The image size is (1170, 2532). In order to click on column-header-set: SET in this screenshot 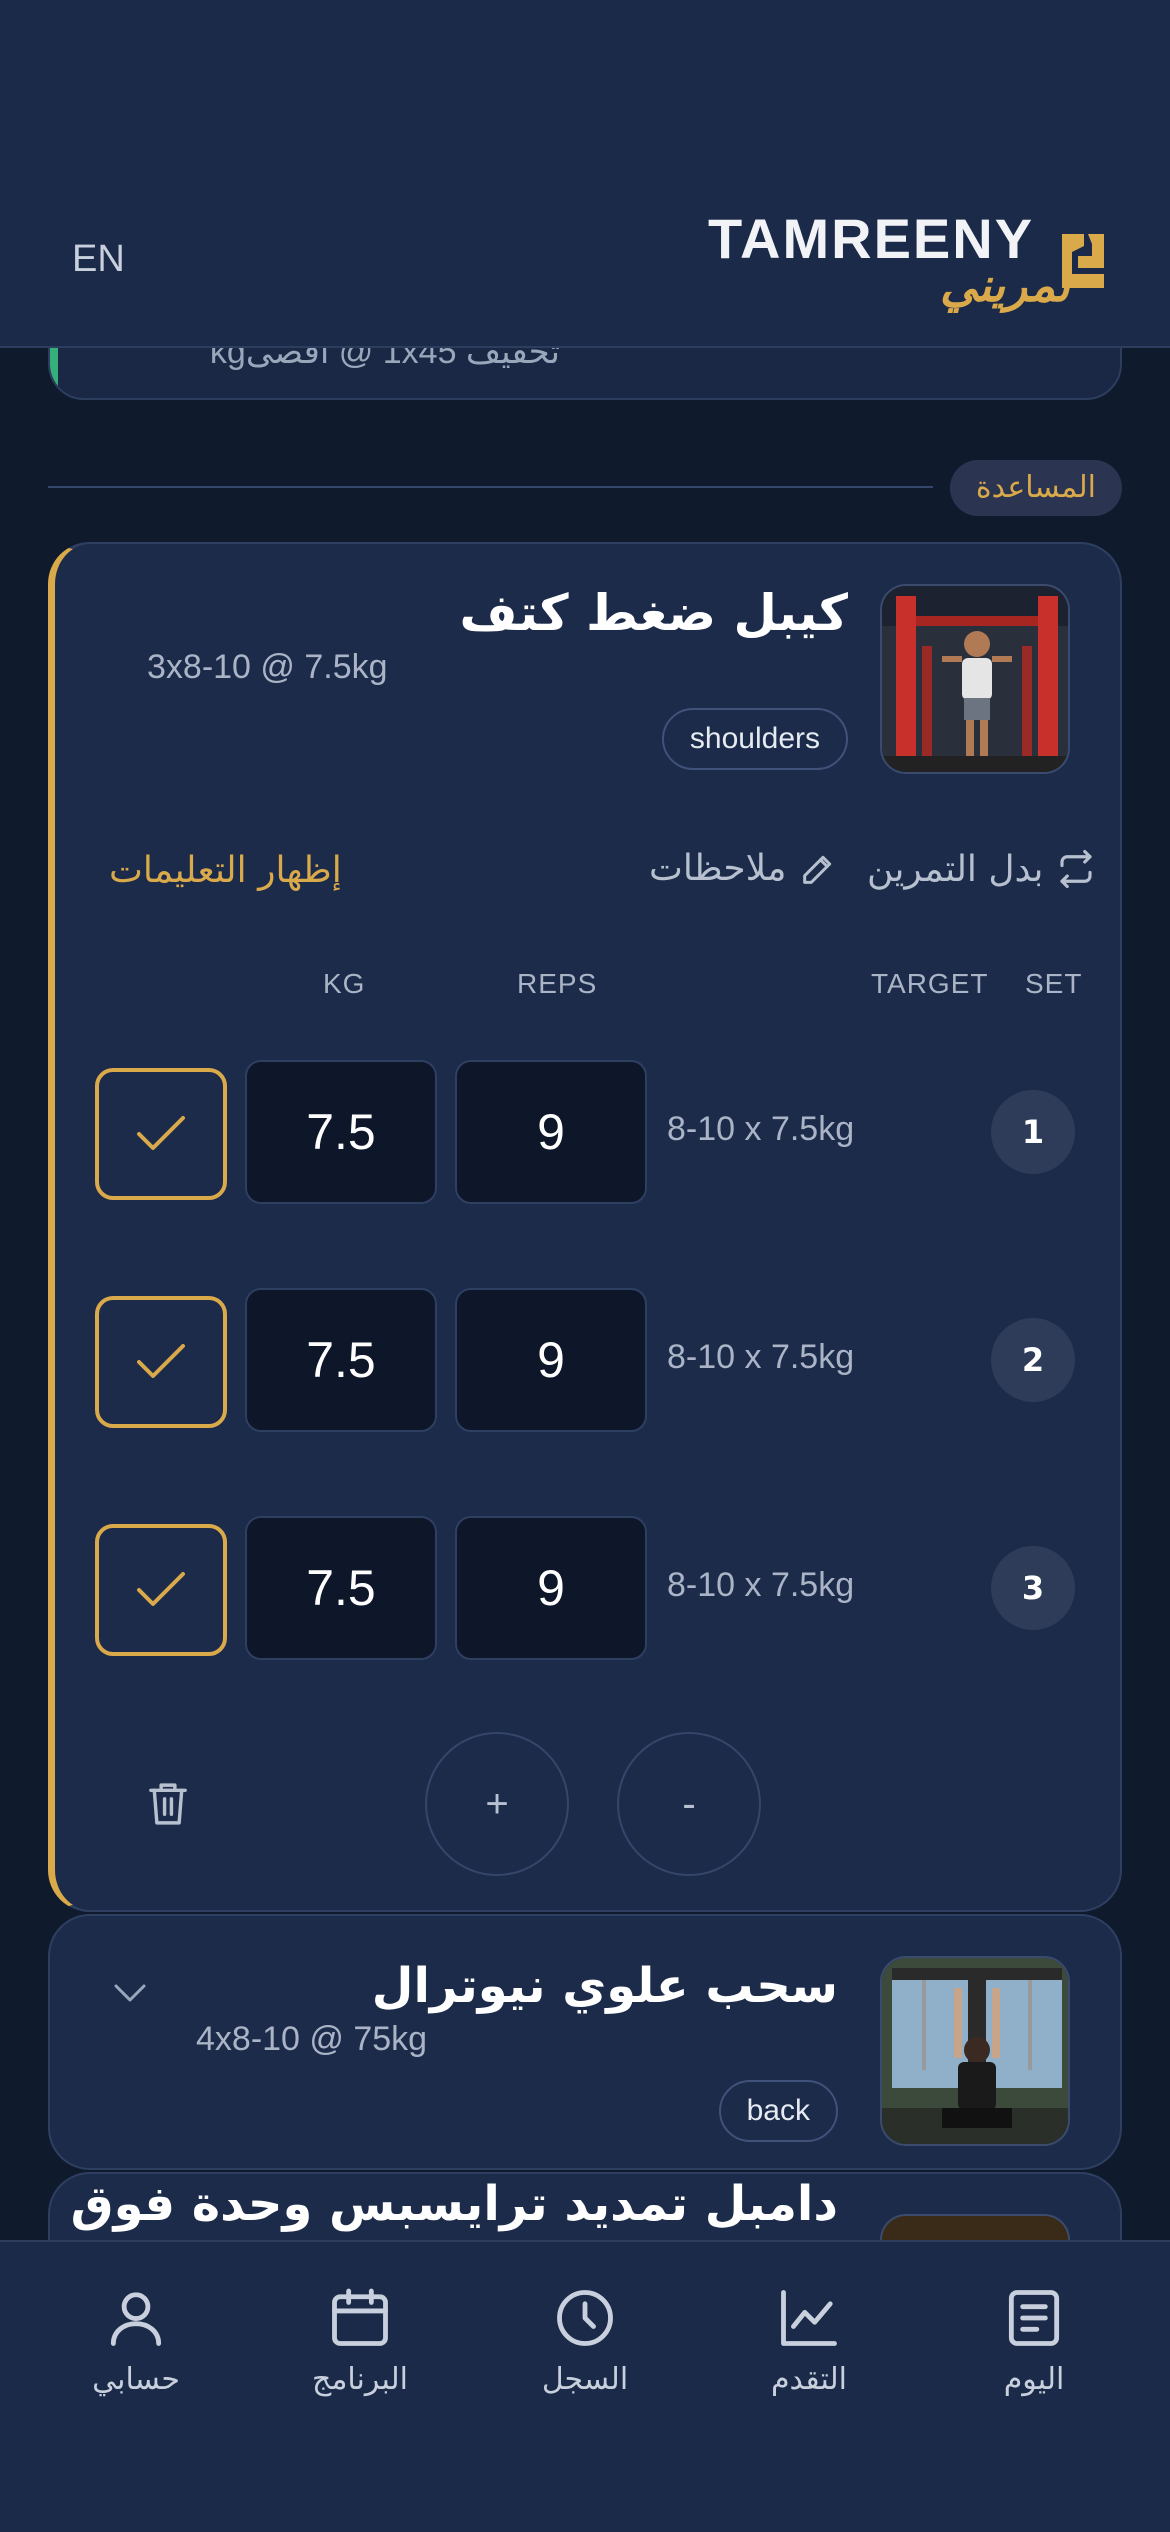, I will do `click(1054, 983)`.